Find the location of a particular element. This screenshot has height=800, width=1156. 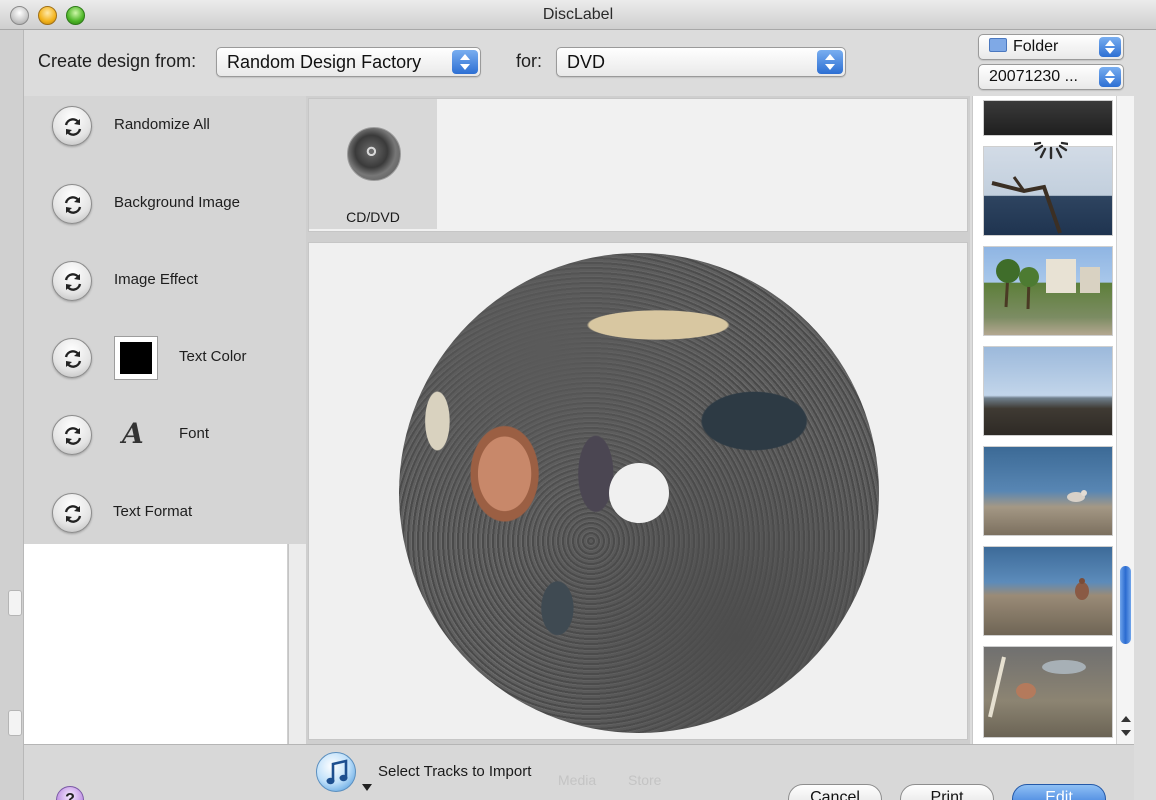

randomize-text-color-button is located at coordinates (72, 358).